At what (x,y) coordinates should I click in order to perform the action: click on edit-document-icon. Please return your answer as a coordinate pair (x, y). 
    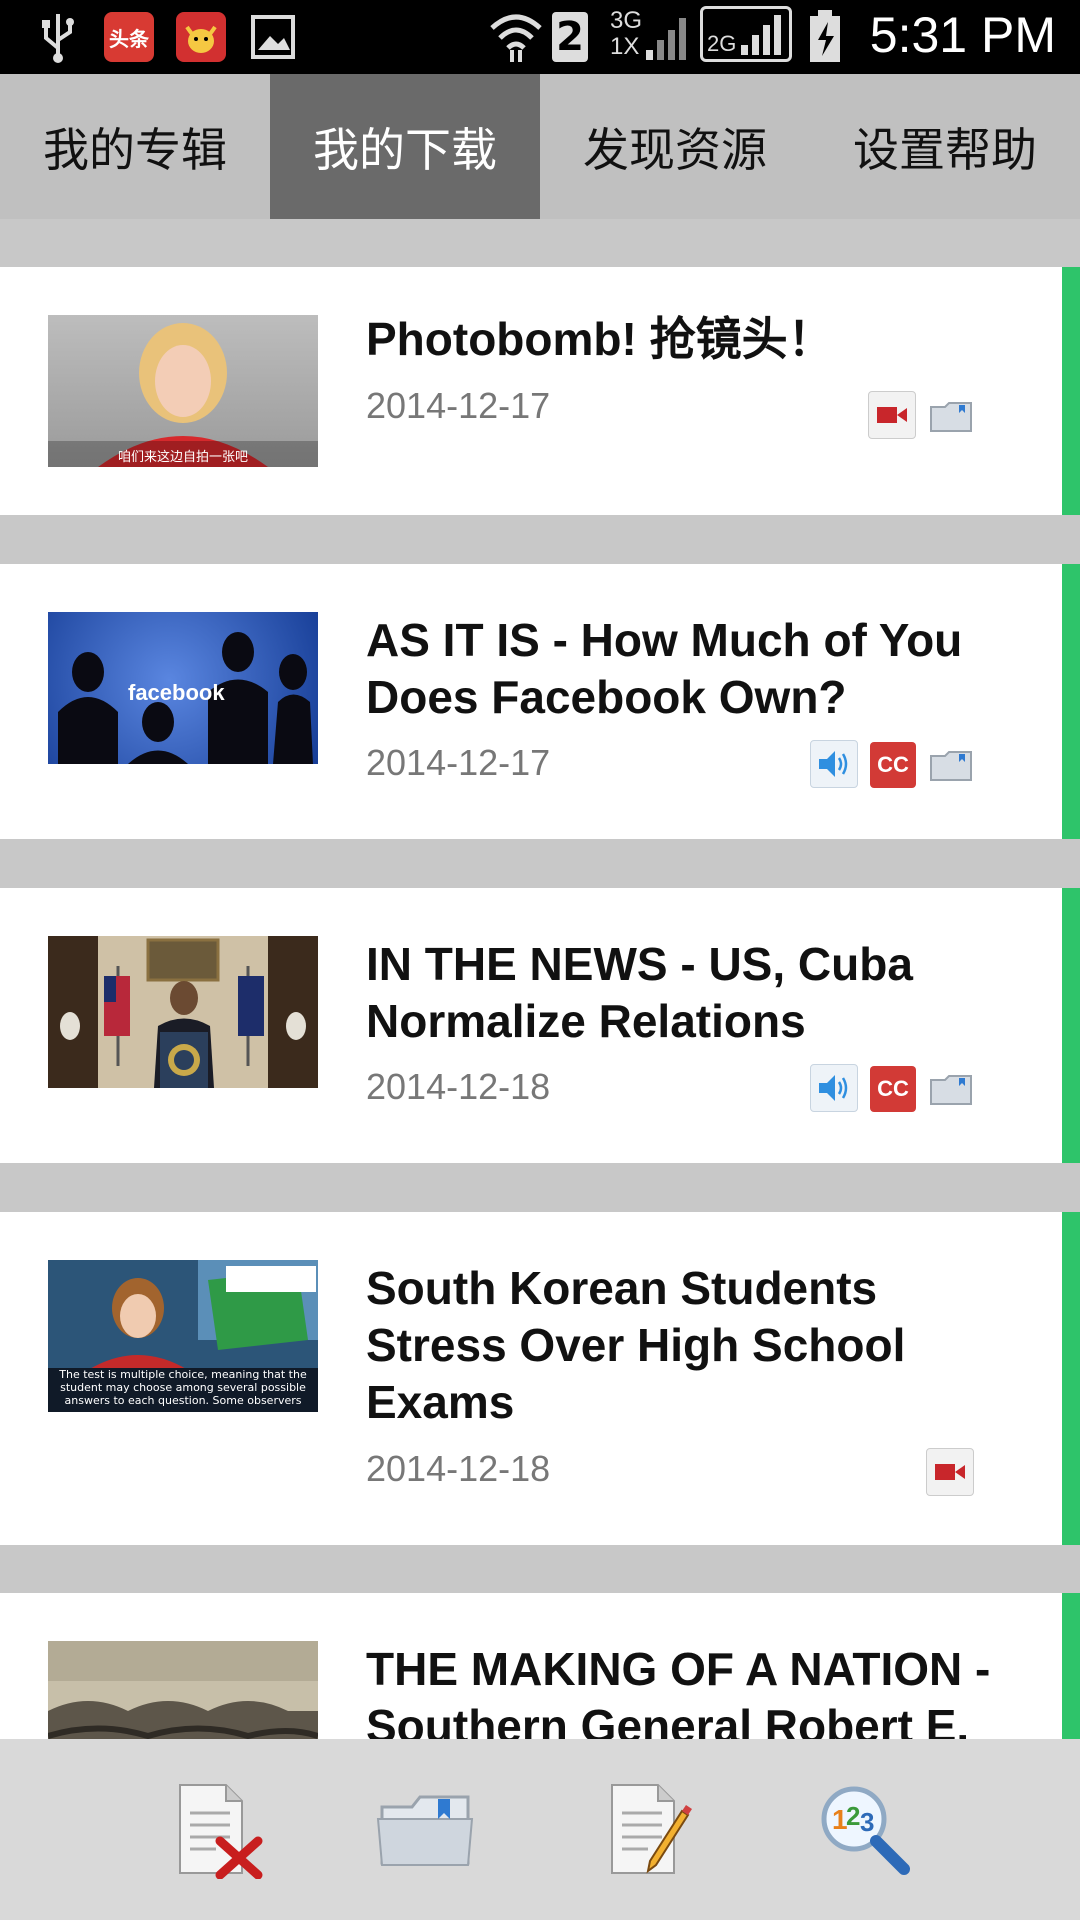
    Looking at the image, I should click on (651, 1829).